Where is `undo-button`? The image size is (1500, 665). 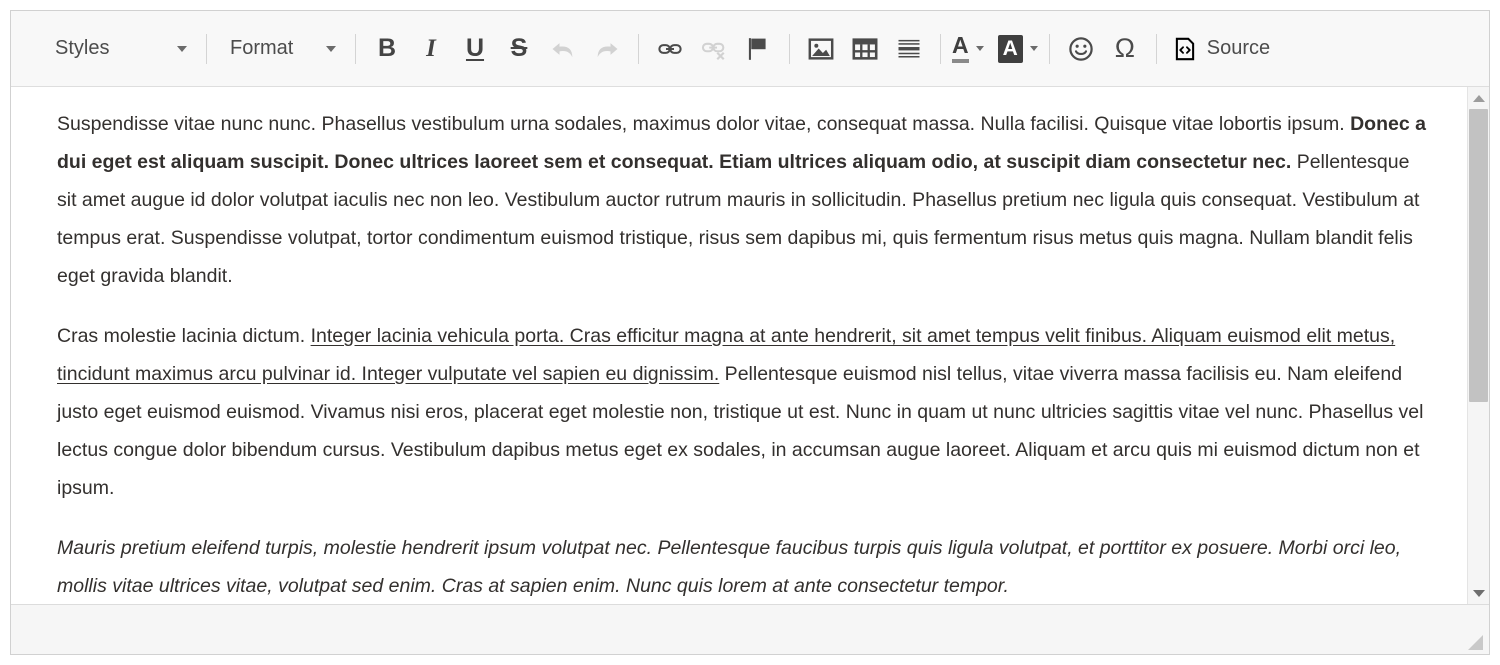 undo-button is located at coordinates (563, 49).